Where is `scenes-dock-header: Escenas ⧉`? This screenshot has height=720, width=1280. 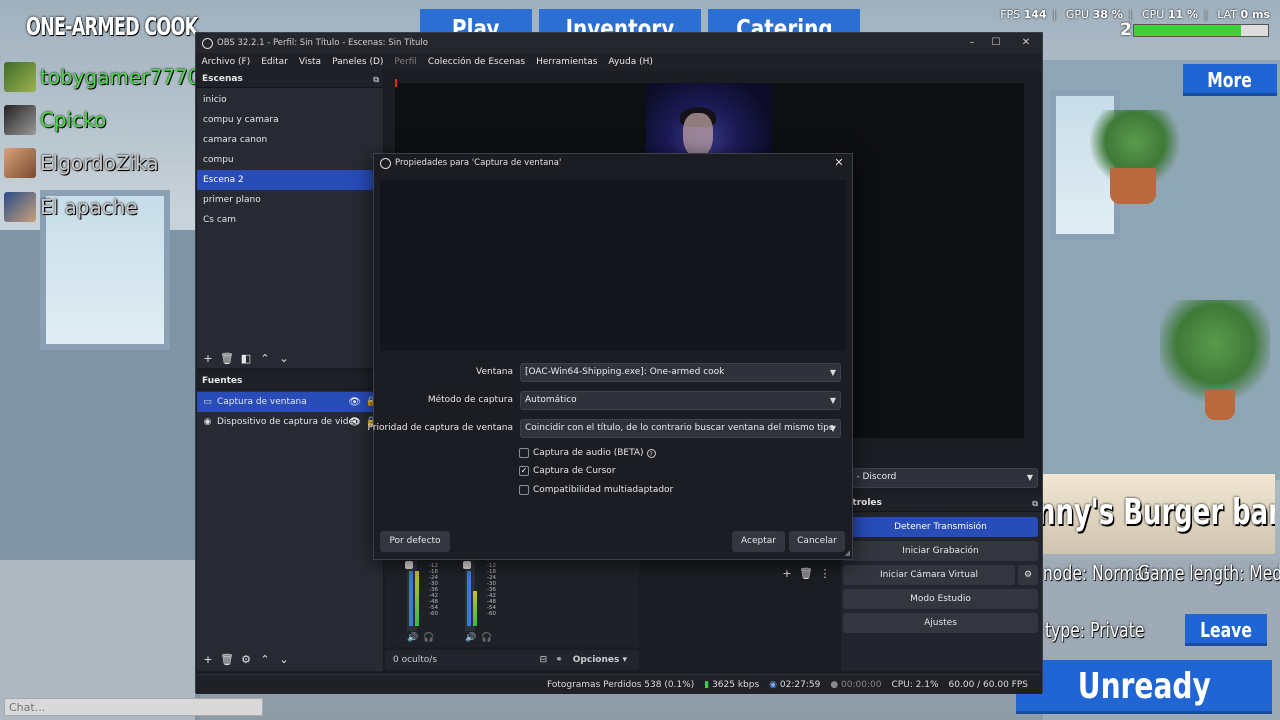 scenes-dock-header: Escenas ⧉ is located at coordinates (290, 79).